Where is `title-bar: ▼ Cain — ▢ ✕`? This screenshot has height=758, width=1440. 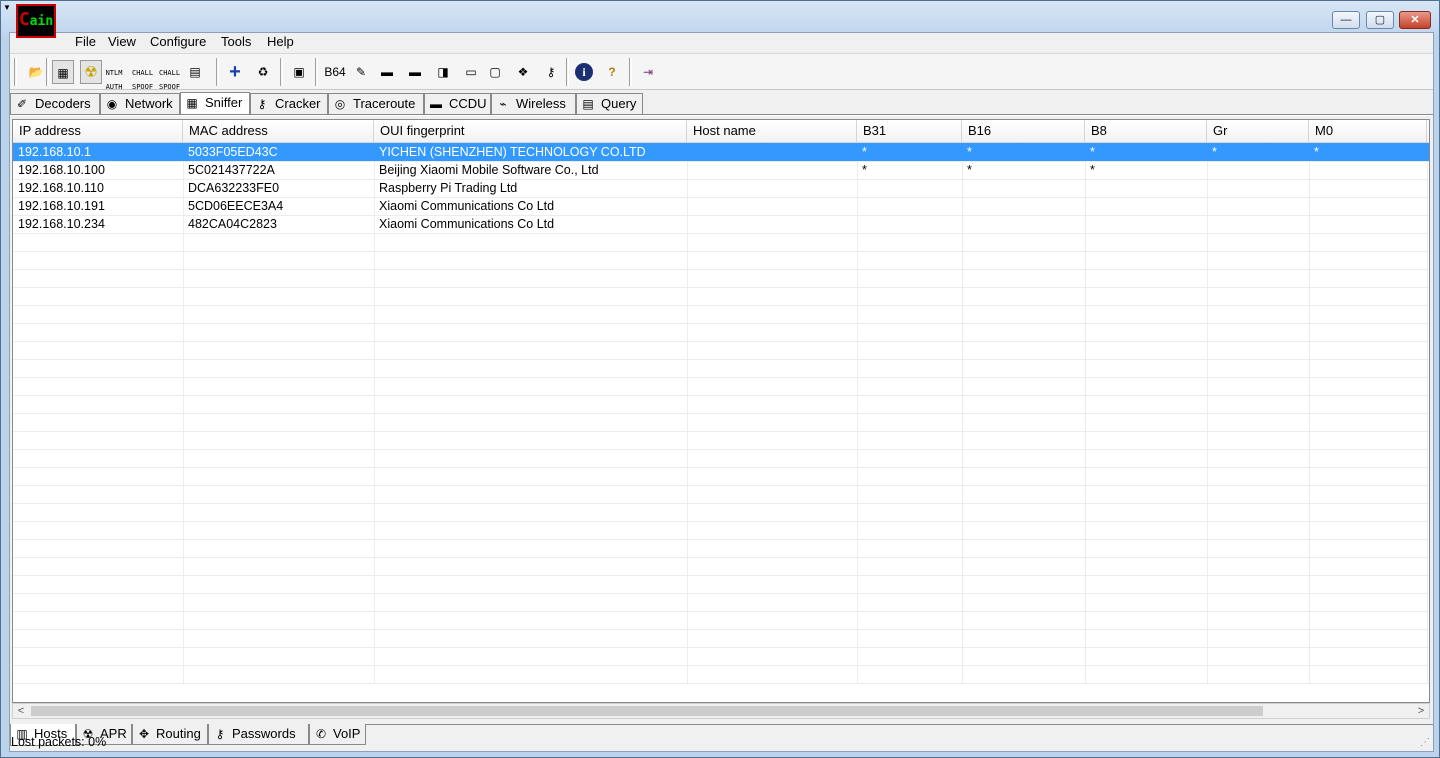 title-bar: ▼ Cain — ▢ ✕ is located at coordinates (720, 19).